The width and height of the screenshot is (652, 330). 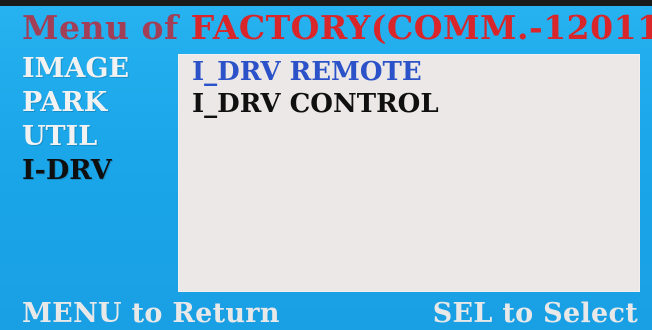 What do you see at coordinates (421, 27) in the screenshot?
I see `menu-title-name: FACTORY(COMM.-120113)` at bounding box center [421, 27].